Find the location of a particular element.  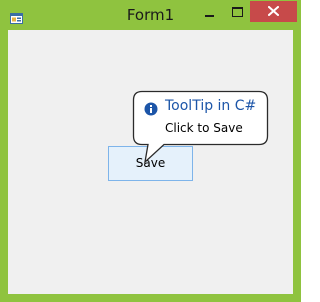

info-icon is located at coordinates (151, 108).